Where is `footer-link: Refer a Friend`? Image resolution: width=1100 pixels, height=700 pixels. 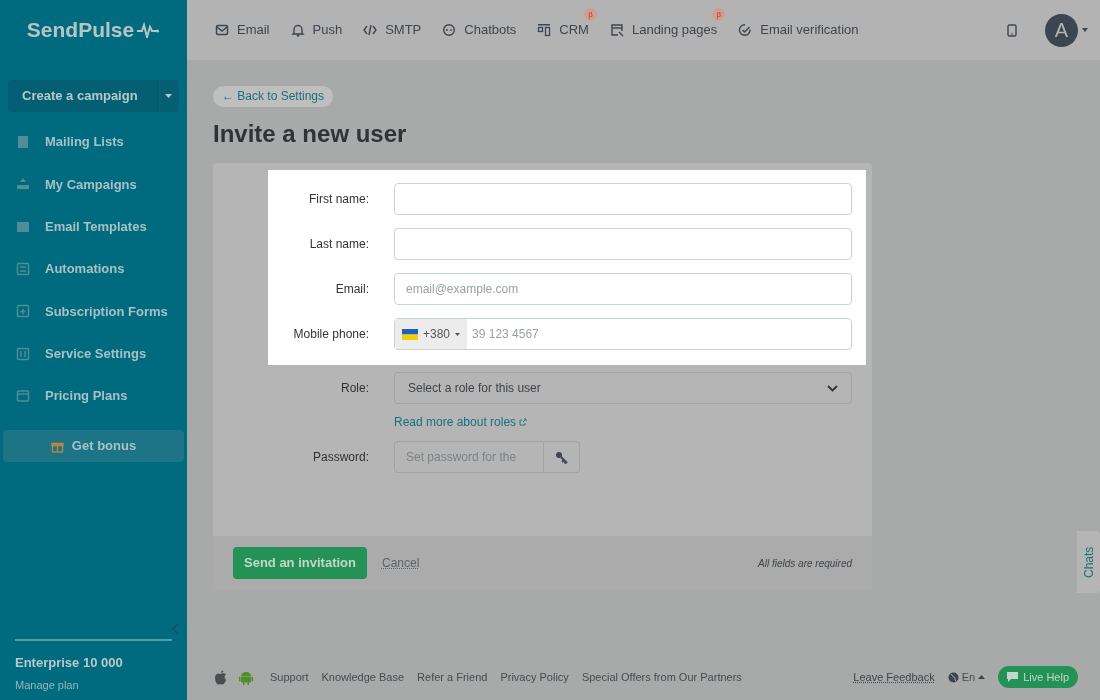 footer-link: Refer a Friend is located at coordinates (452, 677).